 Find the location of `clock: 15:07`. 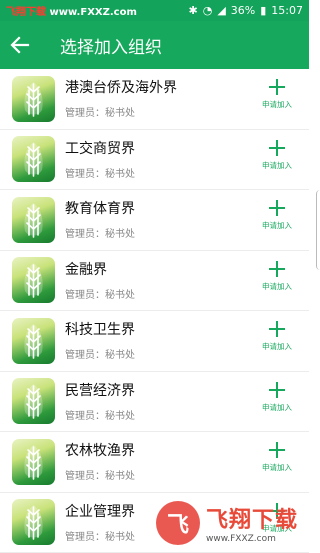

clock: 15:07 is located at coordinates (287, 10).